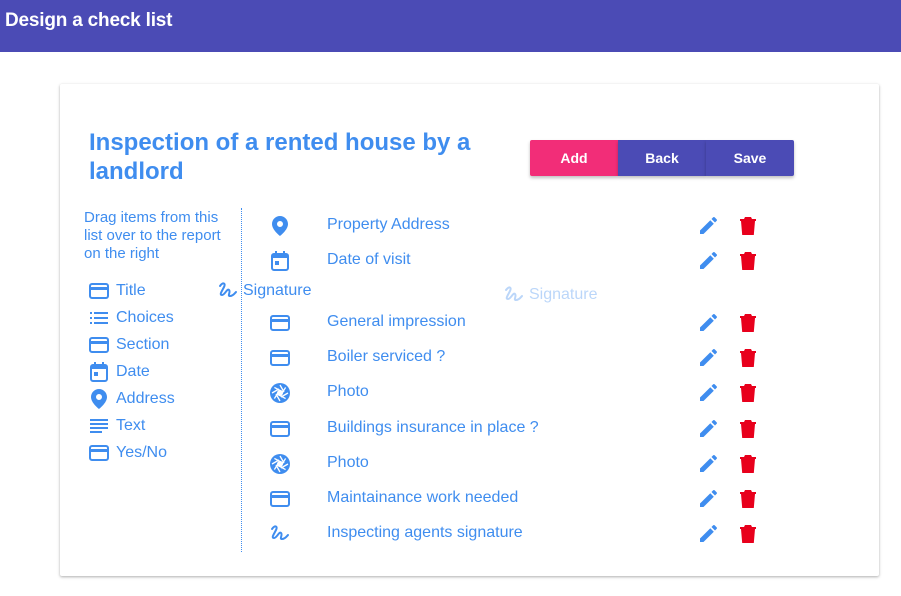  What do you see at coordinates (563, 294) in the screenshot?
I see `drop-preview-label: Signature` at bounding box center [563, 294].